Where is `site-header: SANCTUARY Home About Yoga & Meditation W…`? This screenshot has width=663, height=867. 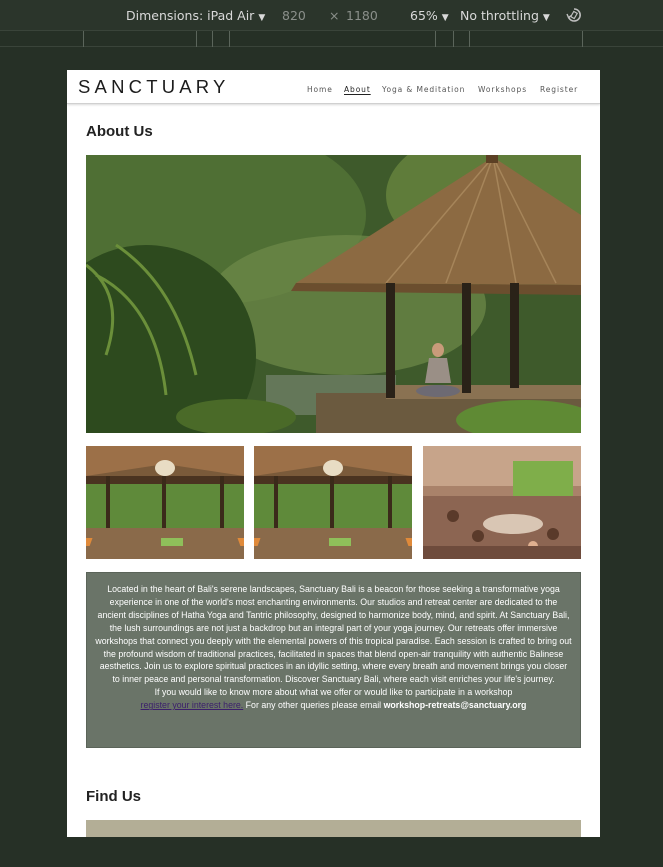 site-header: SANCTUARY Home About Yoga & Meditation W… is located at coordinates (333, 87).